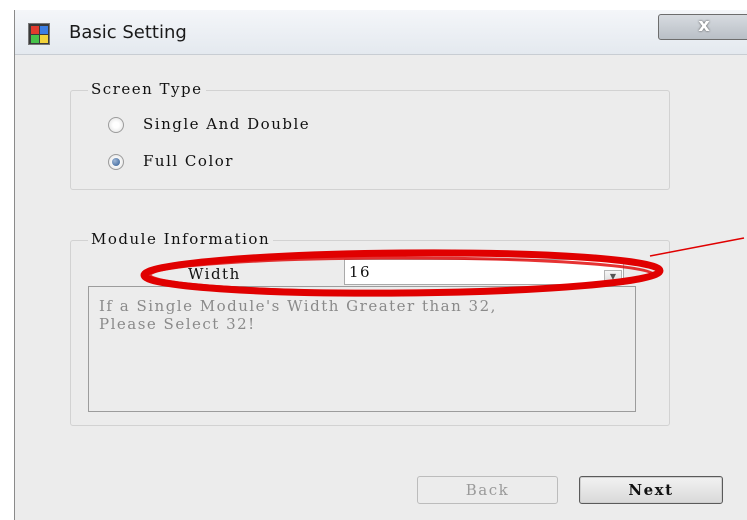 Image resolution: width=747 pixels, height=520 pixels. I want to click on next-button: Next, so click(651, 490).